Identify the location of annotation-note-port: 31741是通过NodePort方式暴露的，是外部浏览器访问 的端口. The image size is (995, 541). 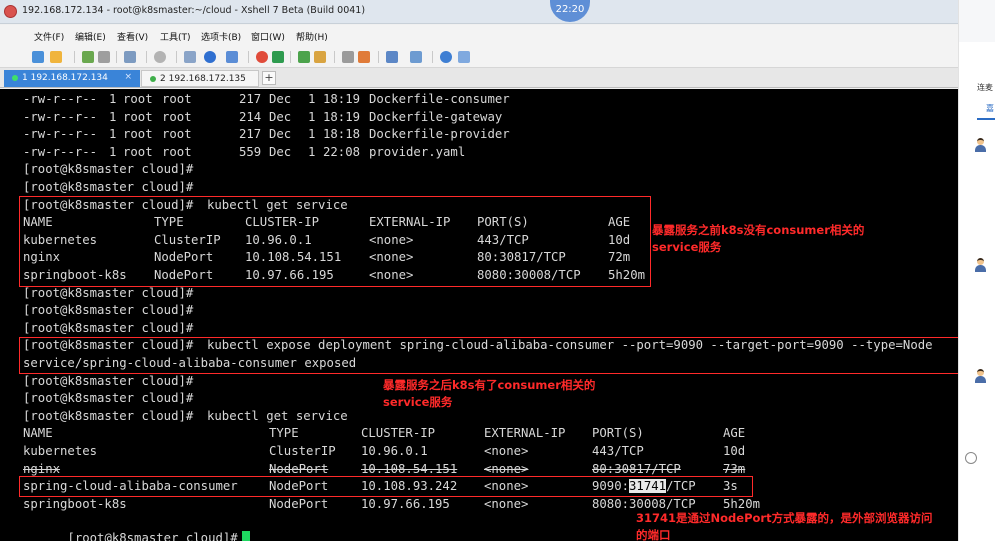
(784, 526).